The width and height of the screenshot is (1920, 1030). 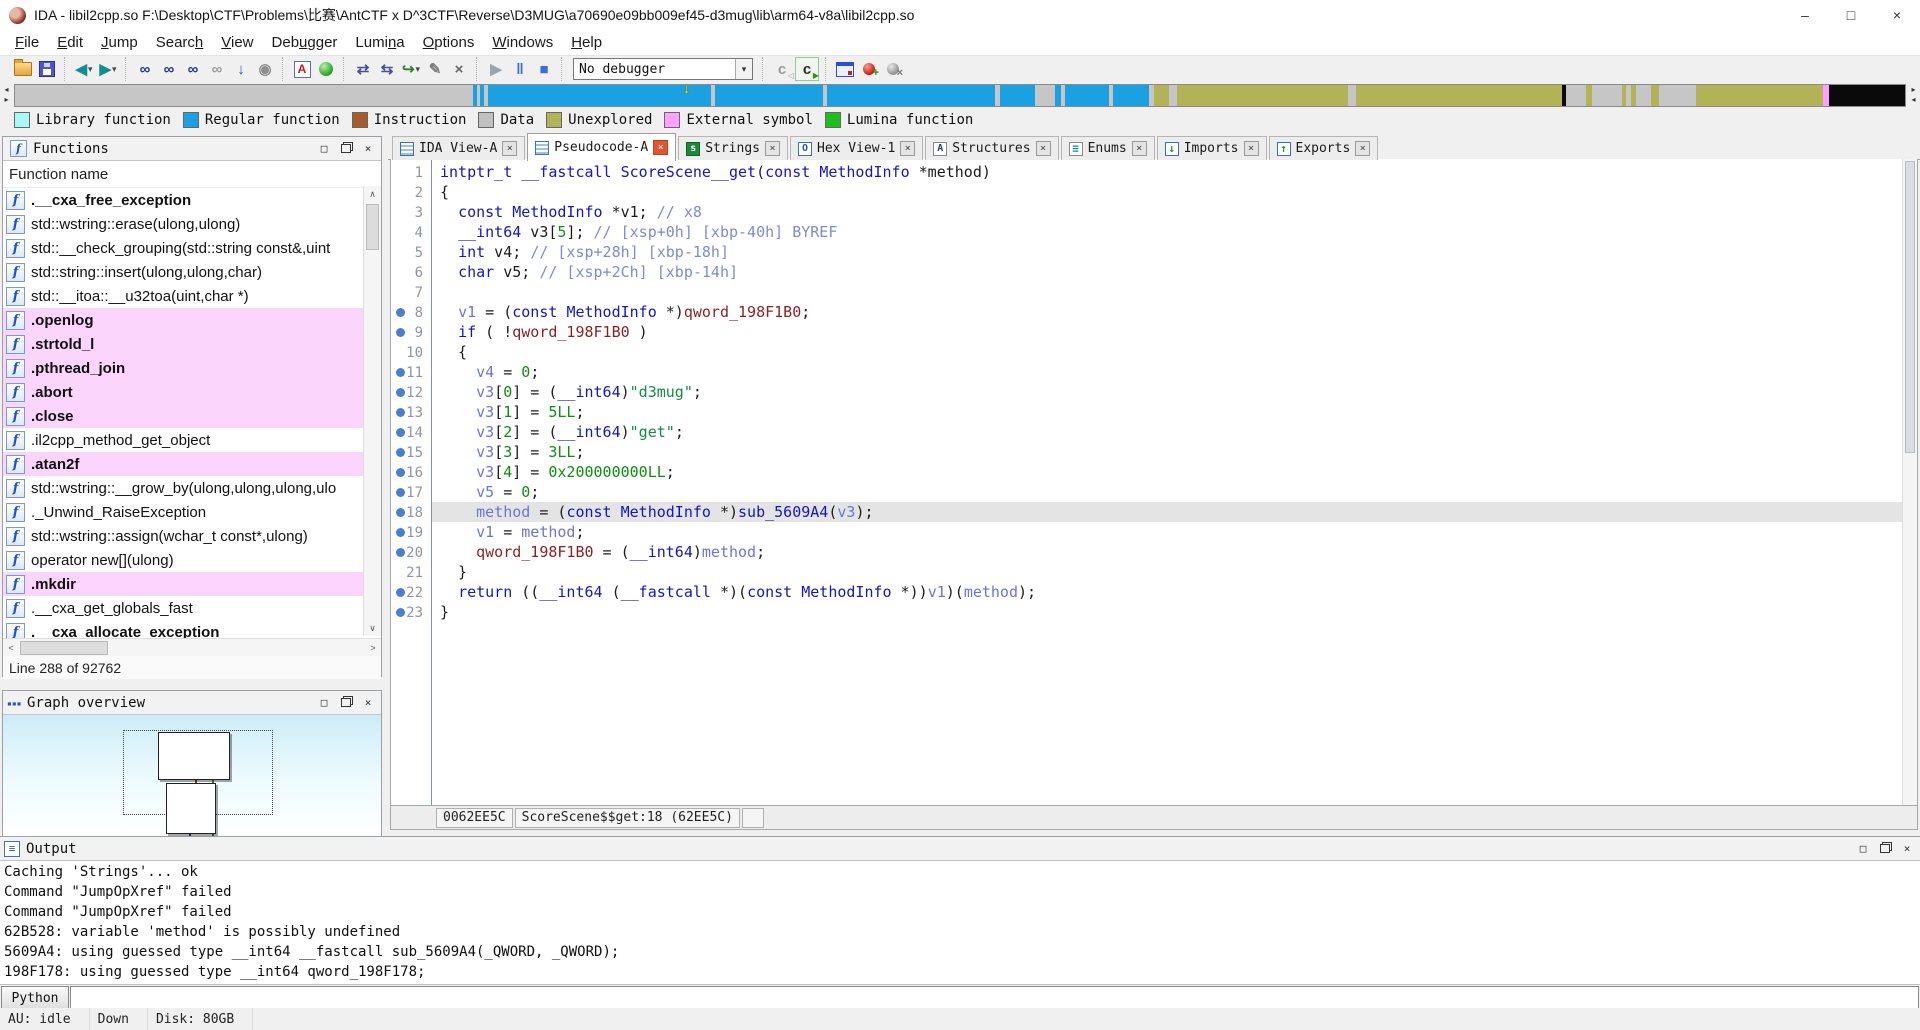 I want to click on pseudocode-line: 20 qword_198F1B0 = (__int64)method;, so click(x=1147, y=552).